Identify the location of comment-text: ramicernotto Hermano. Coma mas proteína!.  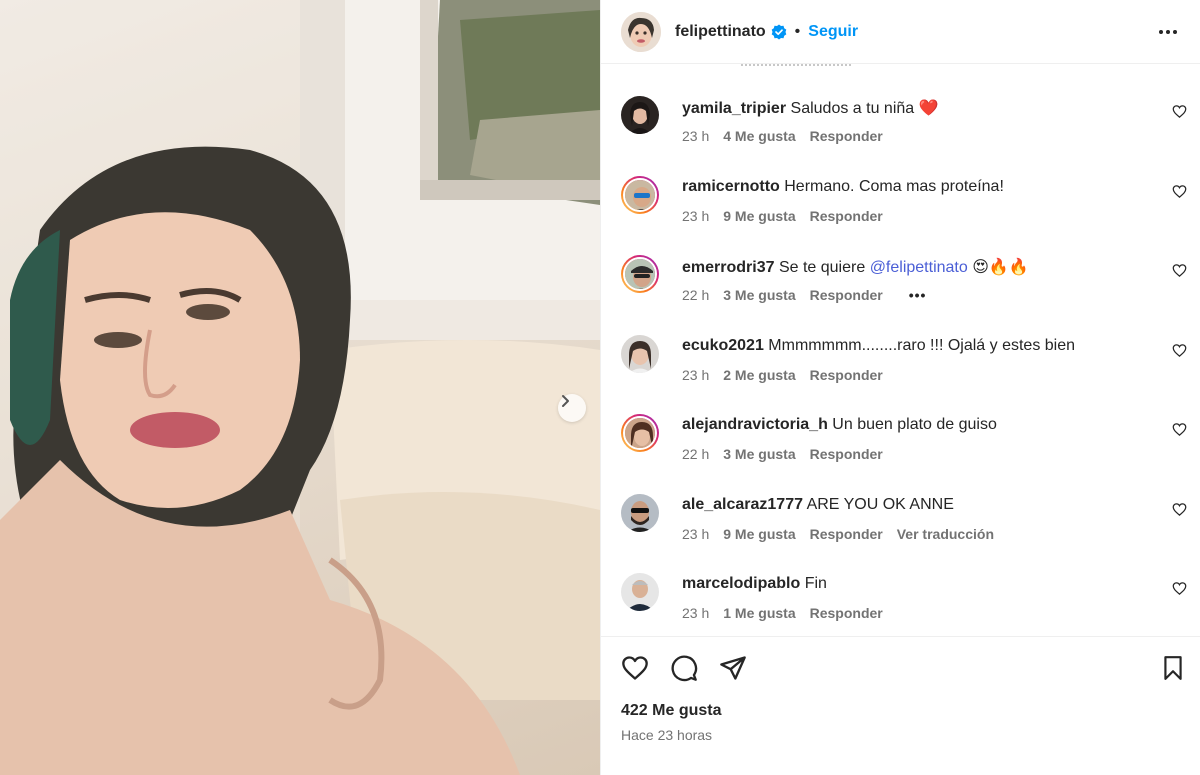
(843, 187).